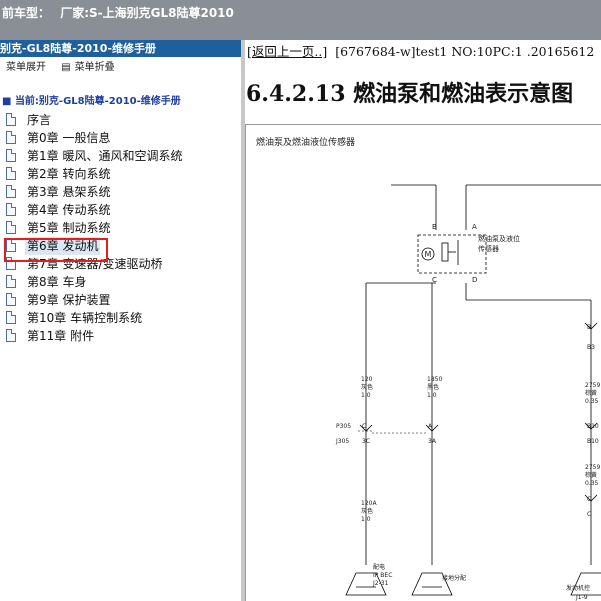  What do you see at coordinates (39, 120) in the screenshot?
I see `tree-item-label: 序言` at bounding box center [39, 120].